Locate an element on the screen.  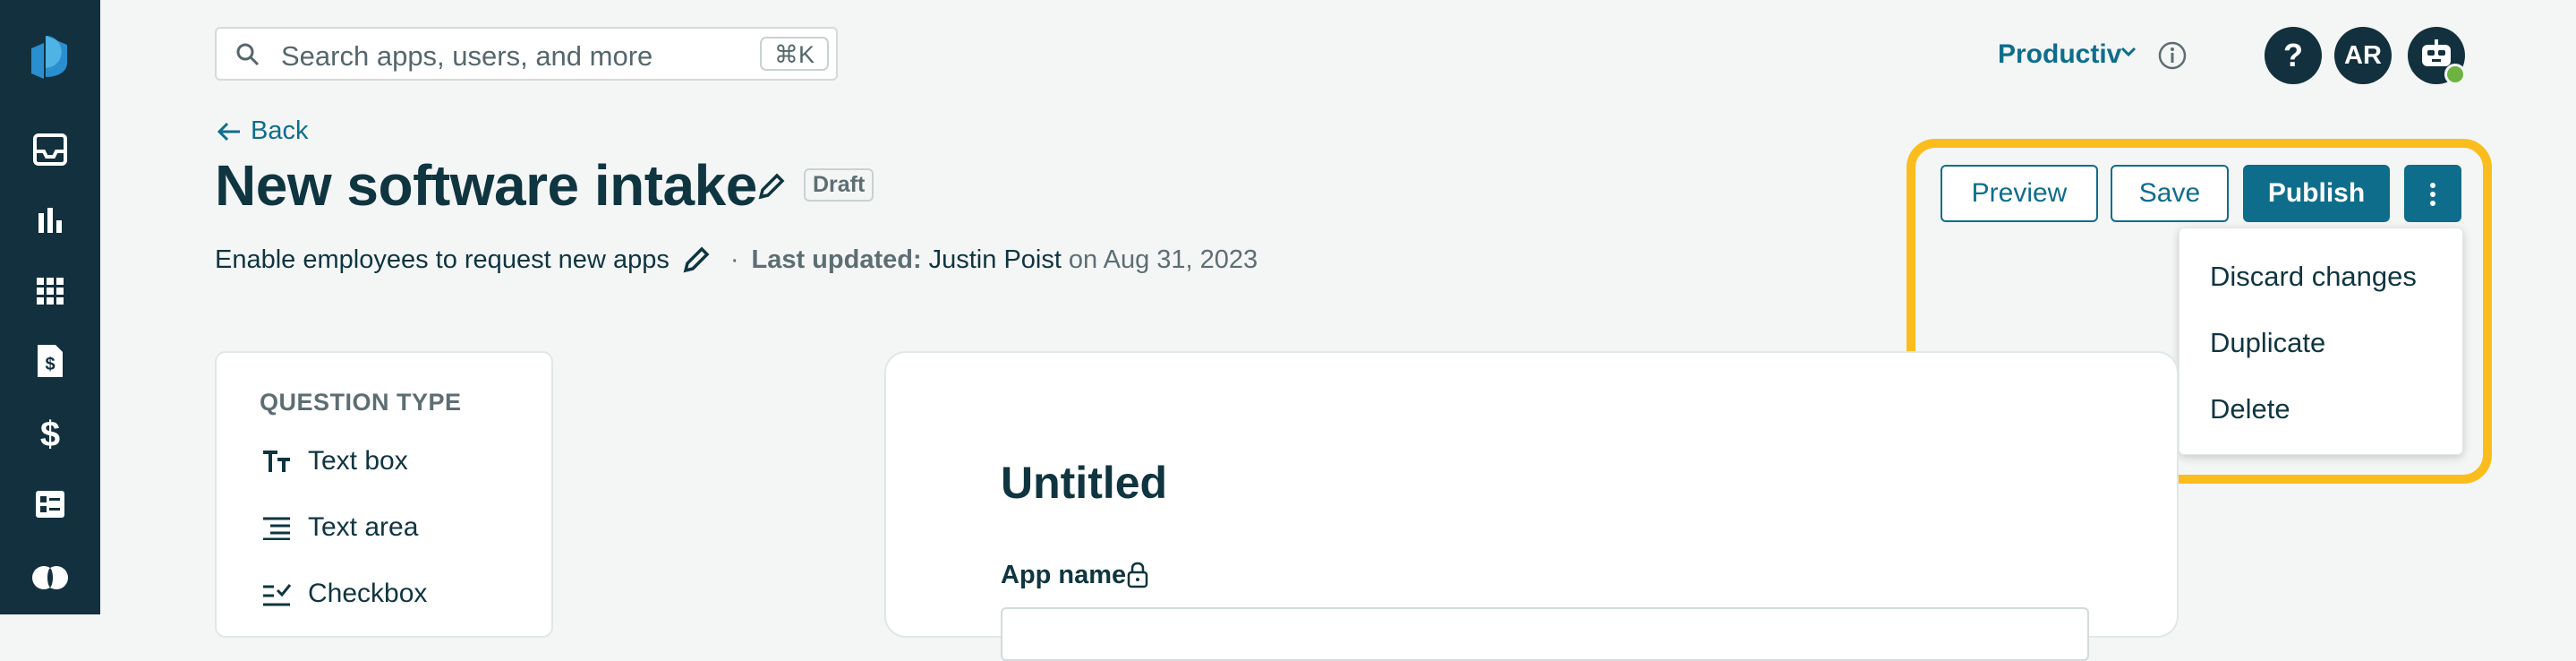
sidebar: $ $ is located at coordinates (50, 307).